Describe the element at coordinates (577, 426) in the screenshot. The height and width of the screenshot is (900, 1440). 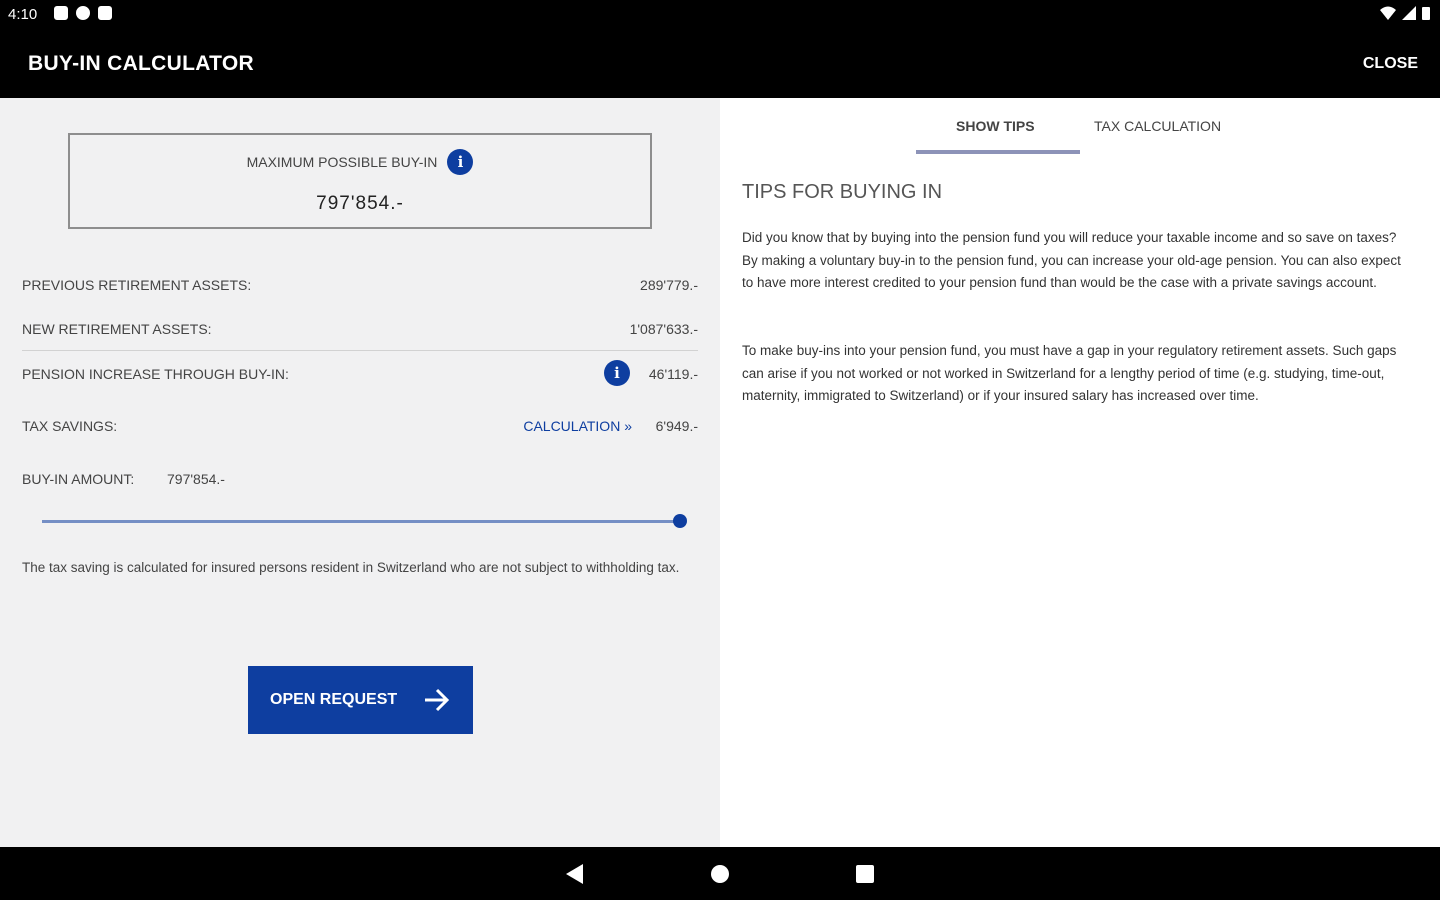
I see `calculation-link: CALCULATION »` at that location.